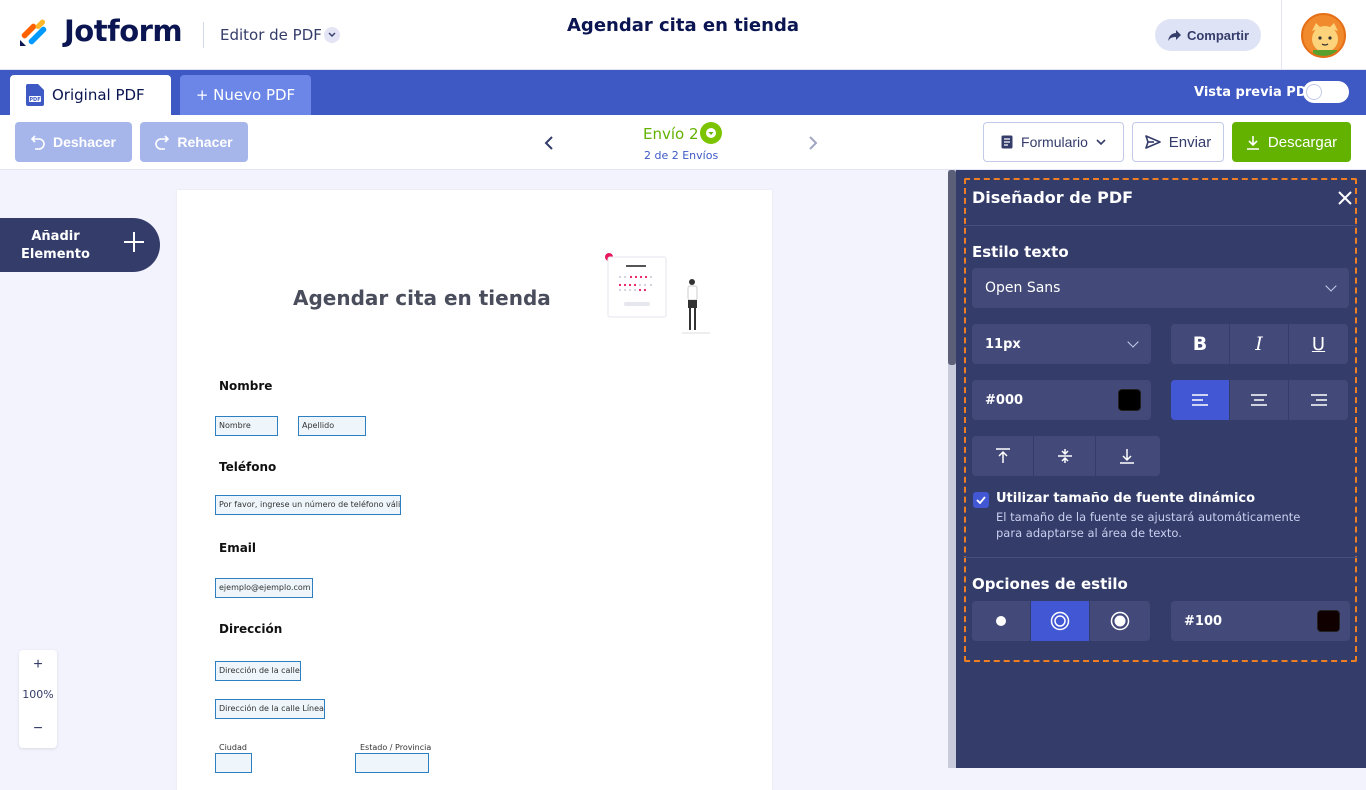  I want to click on zoom-level: 100%, so click(38, 694).